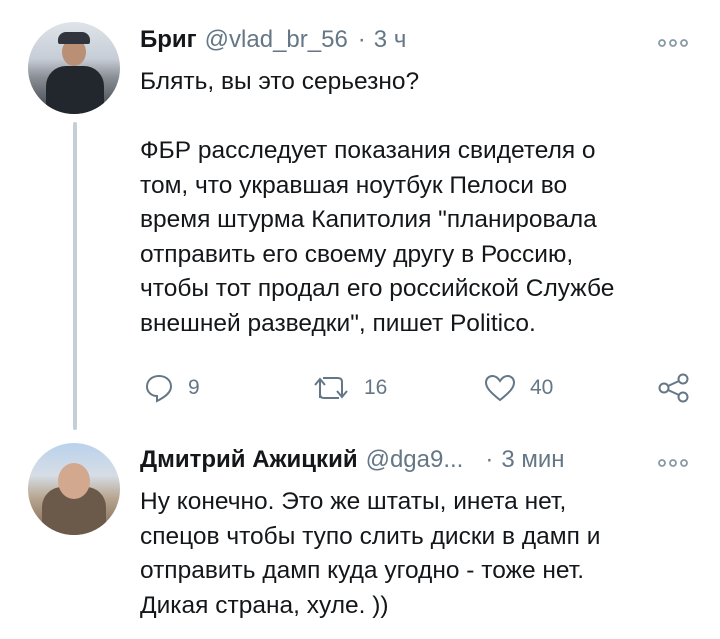 Image resolution: width=720 pixels, height=639 pixels. I want to click on tweet-header: Дмитрий Ажицкий @dga9... · 3 мин, so click(352, 463).